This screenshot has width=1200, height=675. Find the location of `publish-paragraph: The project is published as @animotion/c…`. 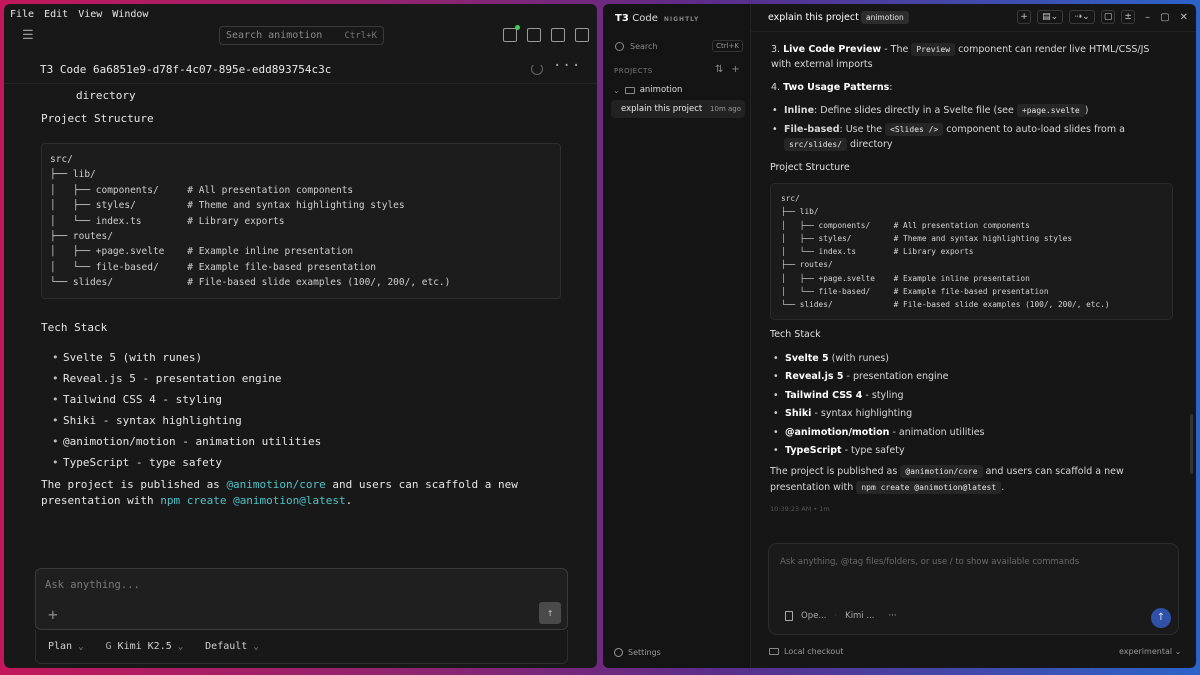

publish-paragraph: The project is published as @animotion/c… is located at coordinates (301, 493).